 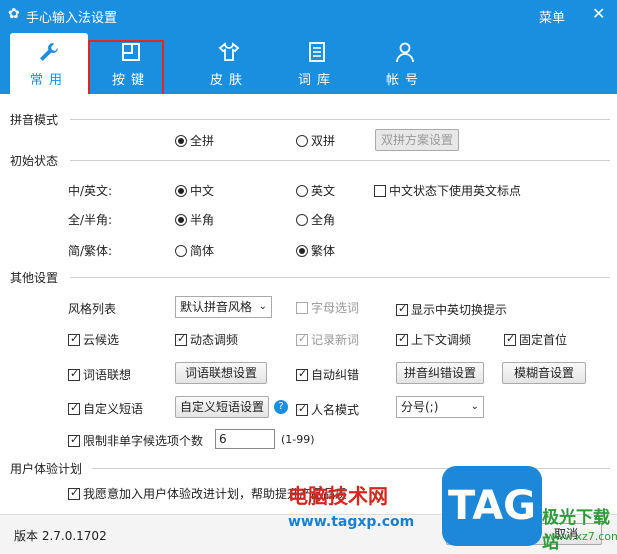 I want to click on radio-double-pinyin: 双拼, so click(x=315, y=140).